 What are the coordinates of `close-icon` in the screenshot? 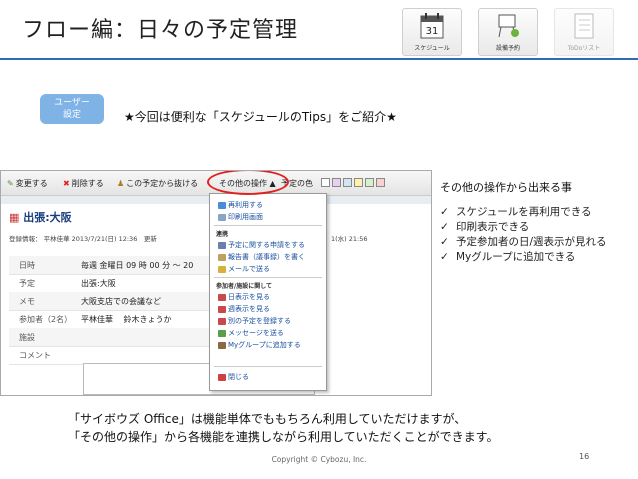 It's located at (222, 377).